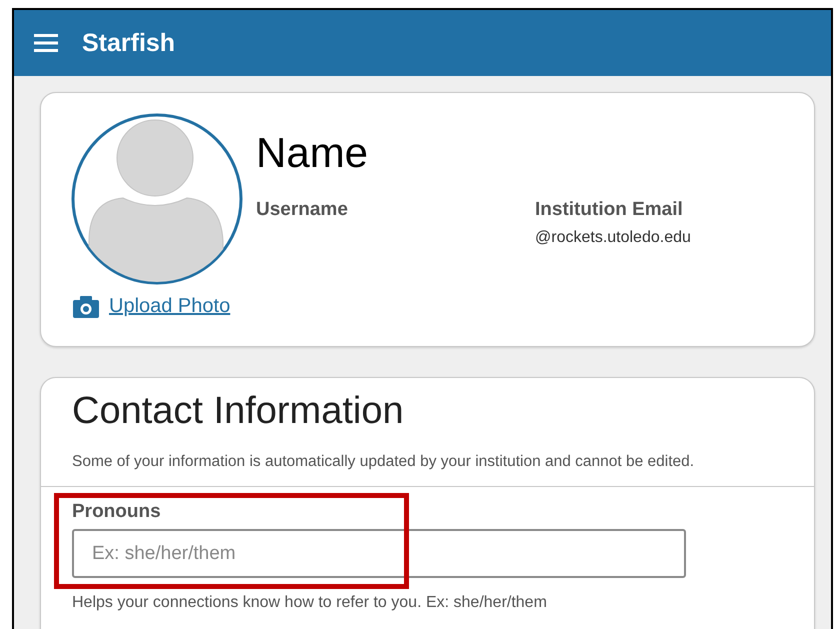 This screenshot has height=629, width=835. I want to click on field-label: Username, so click(302, 210).